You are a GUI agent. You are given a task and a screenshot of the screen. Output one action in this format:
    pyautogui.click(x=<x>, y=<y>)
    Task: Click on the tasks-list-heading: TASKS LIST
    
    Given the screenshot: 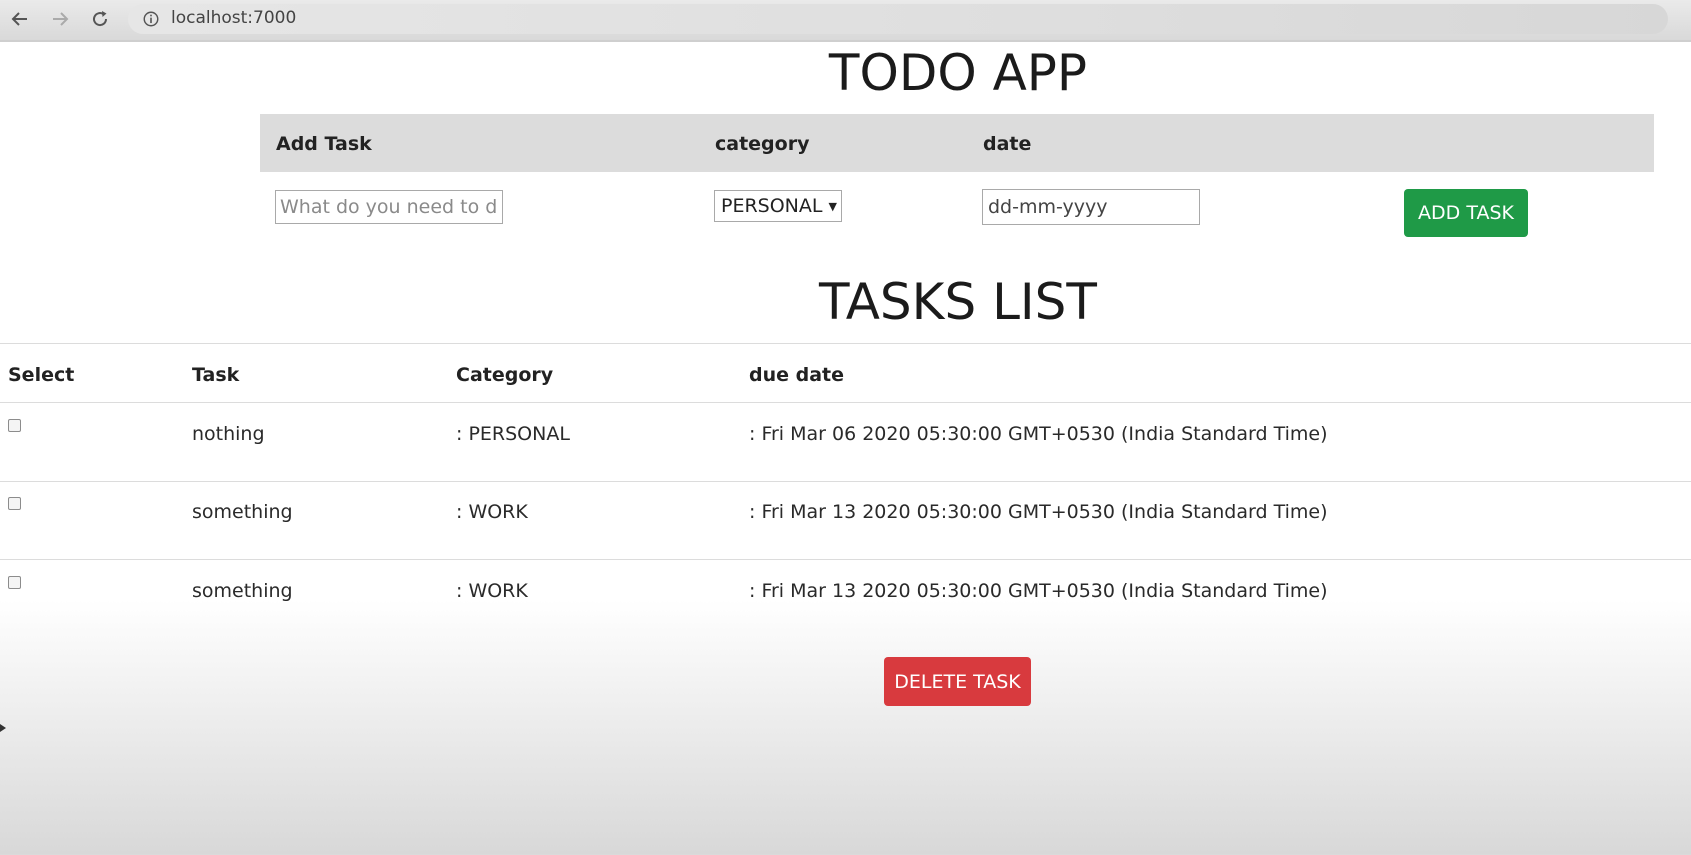 What is the action you would take?
    pyautogui.click(x=958, y=302)
    